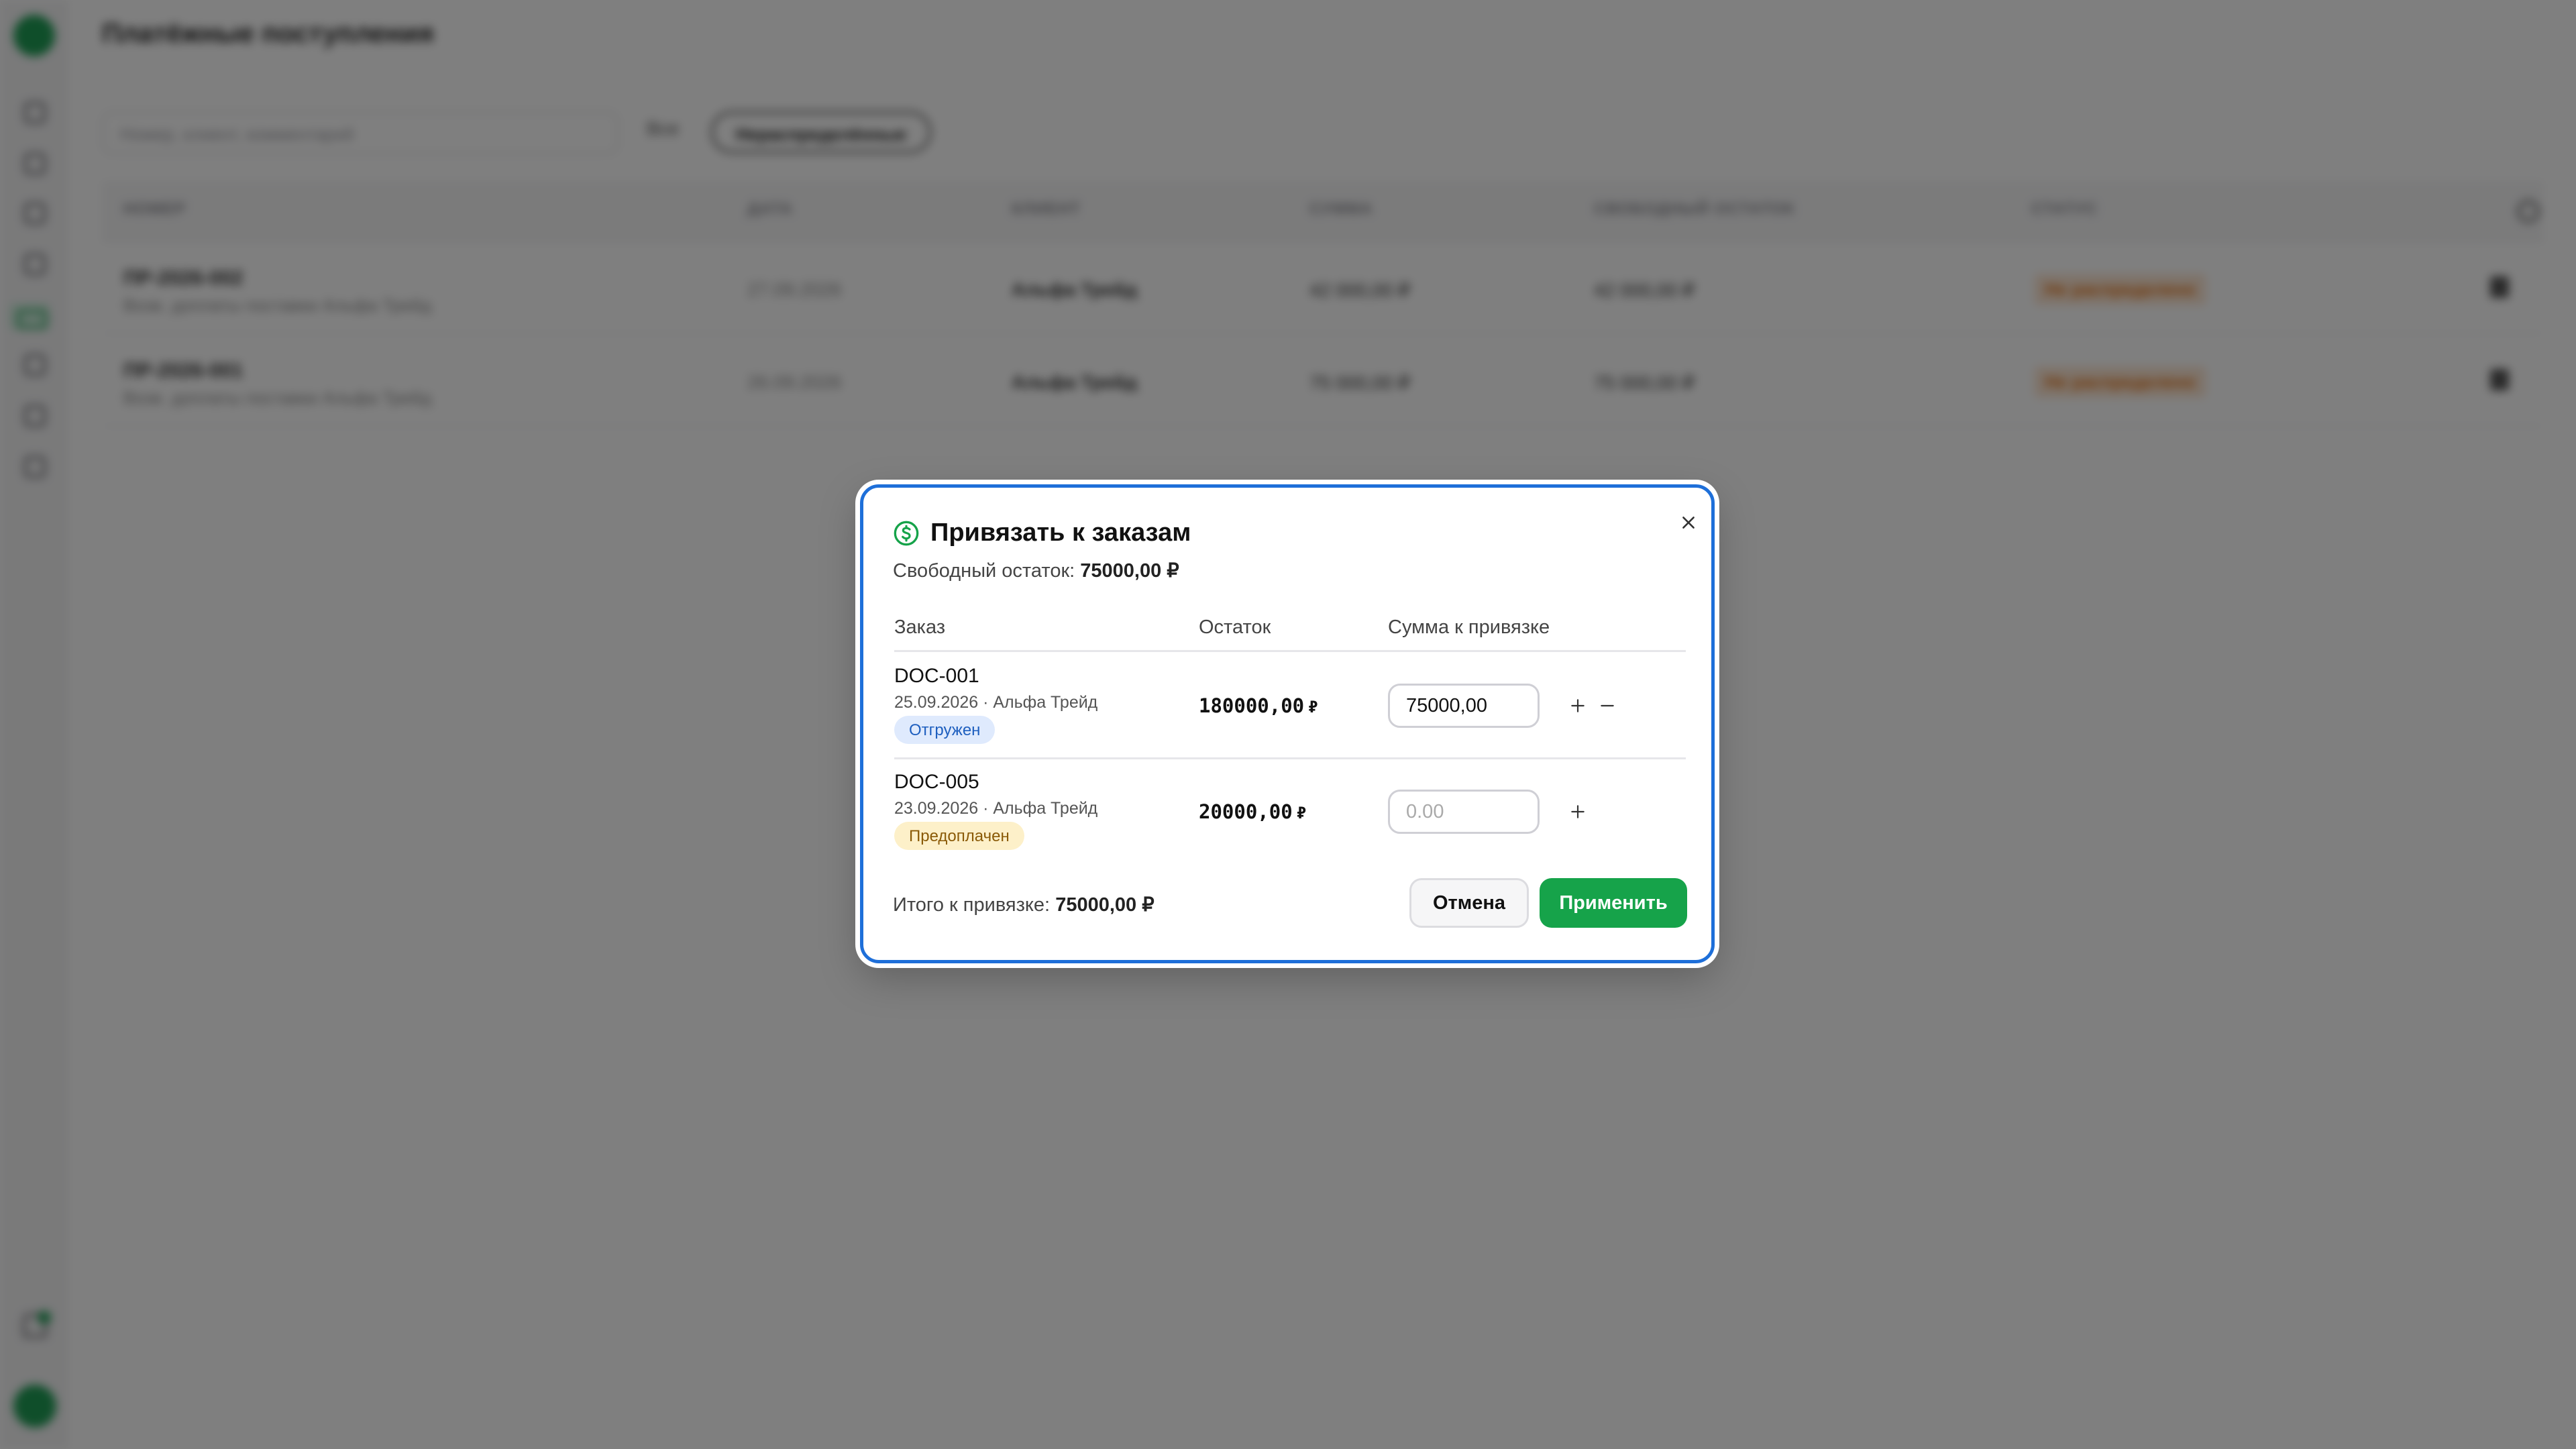 Image resolution: width=2576 pixels, height=1449 pixels. I want to click on close-button, so click(1688, 522).